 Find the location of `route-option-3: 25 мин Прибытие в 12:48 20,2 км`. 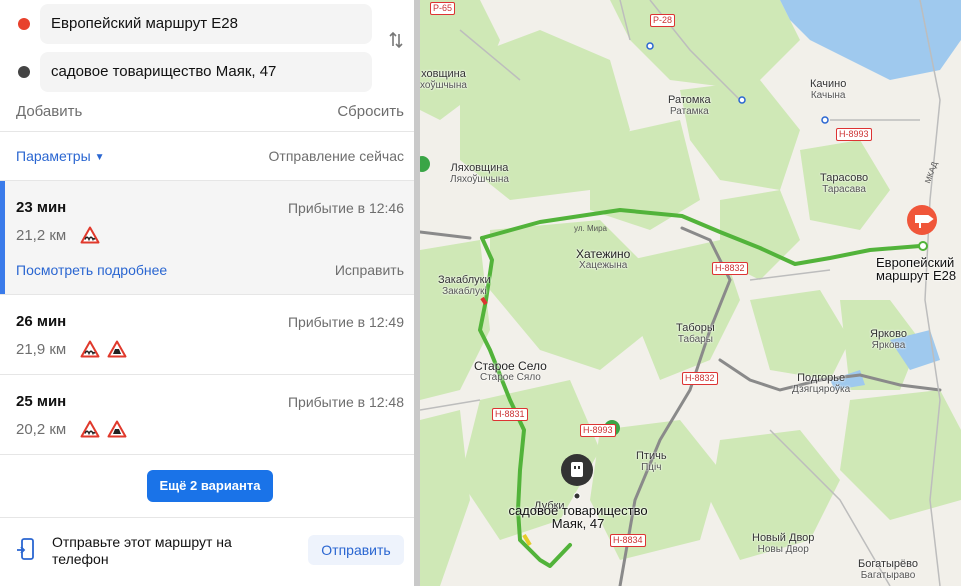

route-option-3: 25 мин Прибытие в 12:48 20,2 км is located at coordinates (207, 414).